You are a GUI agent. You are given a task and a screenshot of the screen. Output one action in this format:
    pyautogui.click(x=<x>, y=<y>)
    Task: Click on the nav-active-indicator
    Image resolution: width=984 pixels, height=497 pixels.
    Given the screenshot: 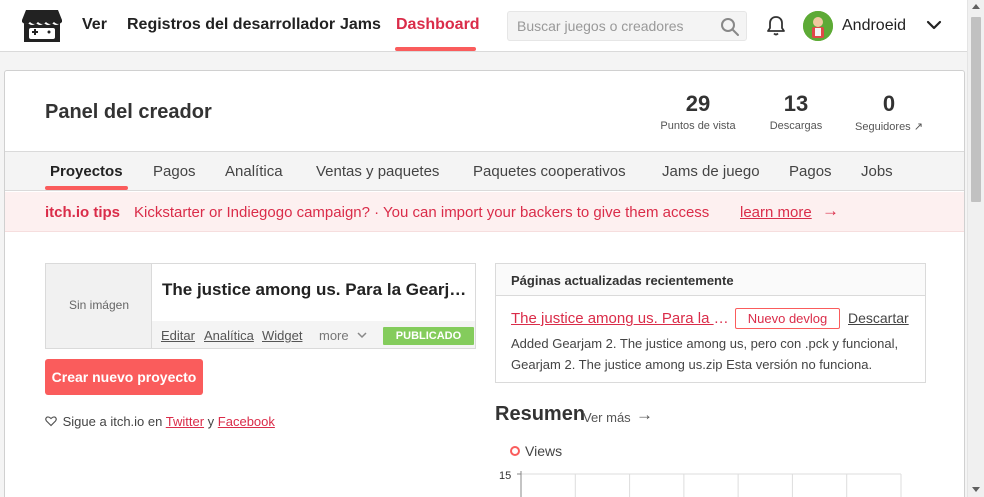 What is the action you would take?
    pyautogui.click(x=435, y=49)
    